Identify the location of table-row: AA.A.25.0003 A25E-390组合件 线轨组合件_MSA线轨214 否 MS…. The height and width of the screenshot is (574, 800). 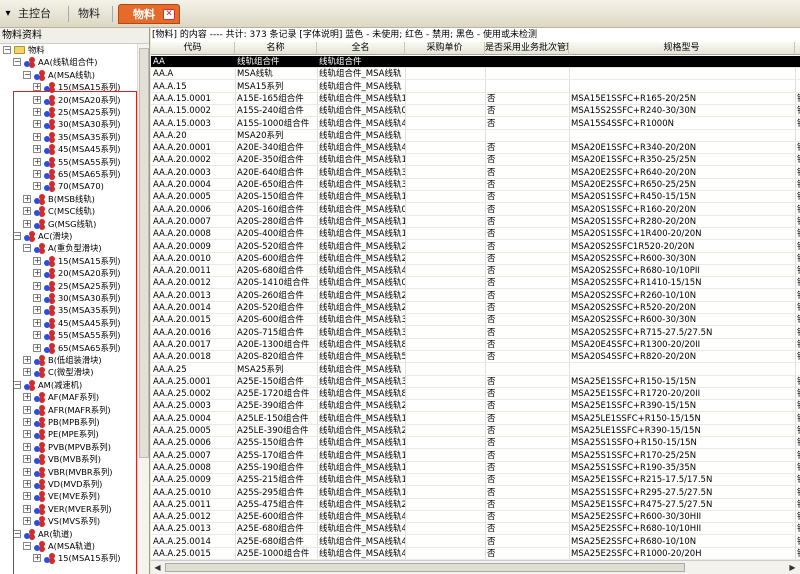
(475, 406).